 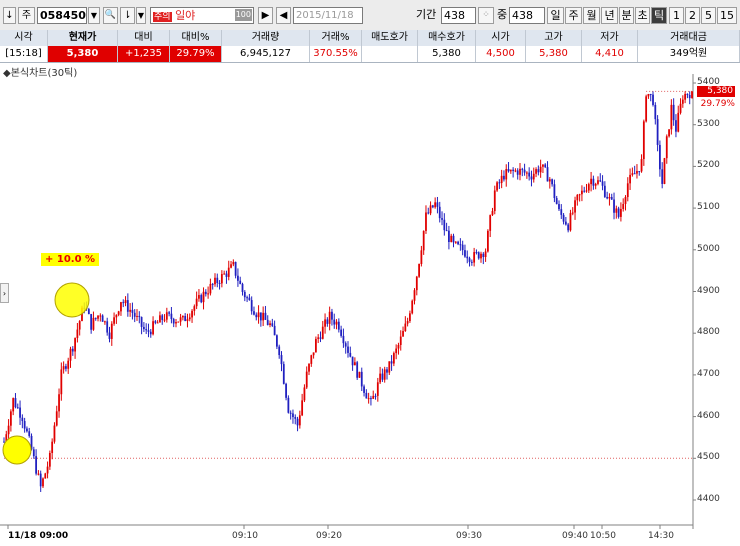 What do you see at coordinates (144, 54) in the screenshot?
I see `quote-change: +1,235` at bounding box center [144, 54].